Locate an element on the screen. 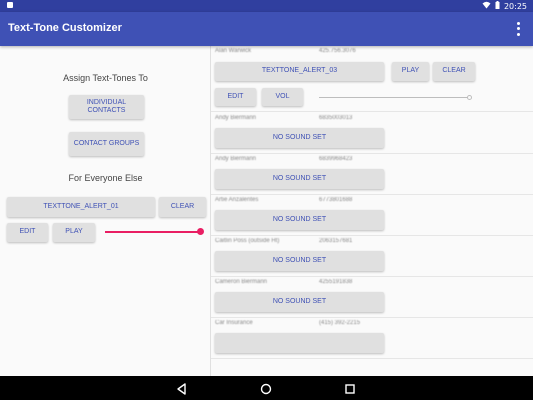 This screenshot has width=533, height=400. edit-button: EDIT is located at coordinates (27, 232).